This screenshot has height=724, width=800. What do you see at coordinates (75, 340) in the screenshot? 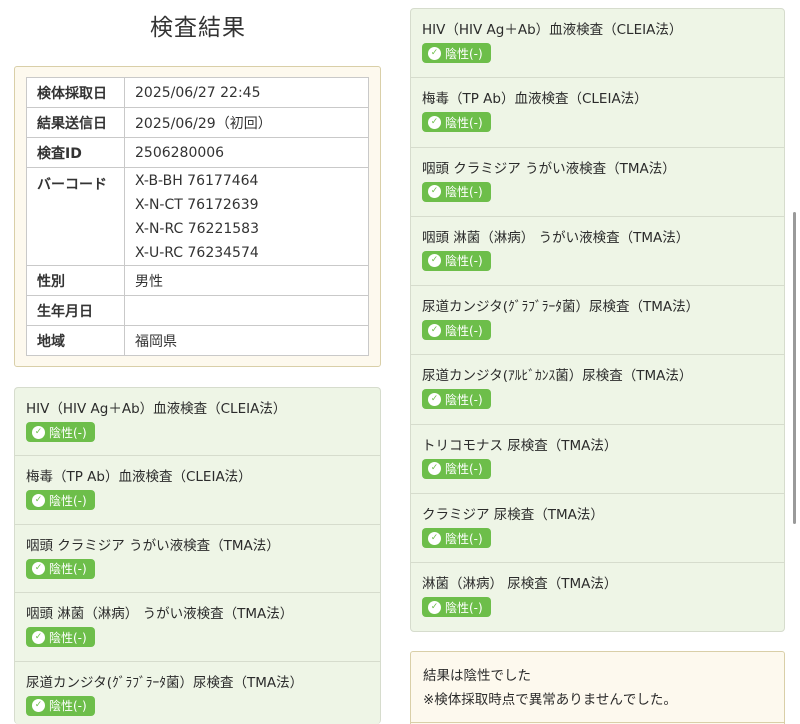
I see `region-label: 地域` at bounding box center [75, 340].